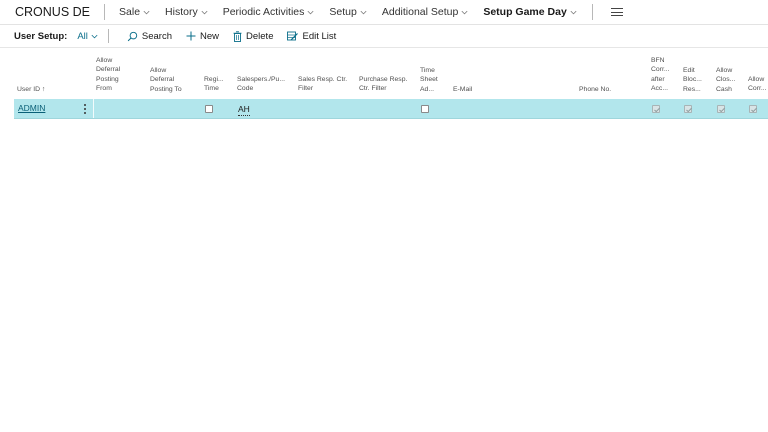 The height and width of the screenshot is (432, 768). What do you see at coordinates (52, 12) in the screenshot?
I see `company-name: CRONUS DE` at bounding box center [52, 12].